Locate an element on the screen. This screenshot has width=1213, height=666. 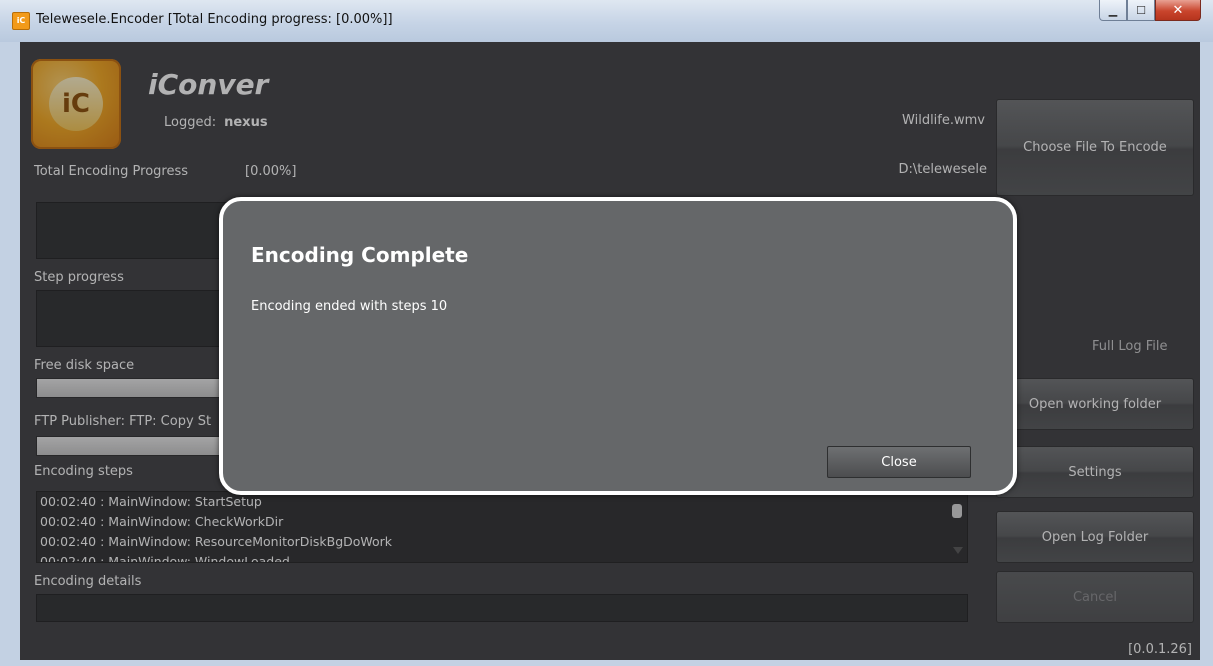
dialog-close-button: Close is located at coordinates (899, 462).